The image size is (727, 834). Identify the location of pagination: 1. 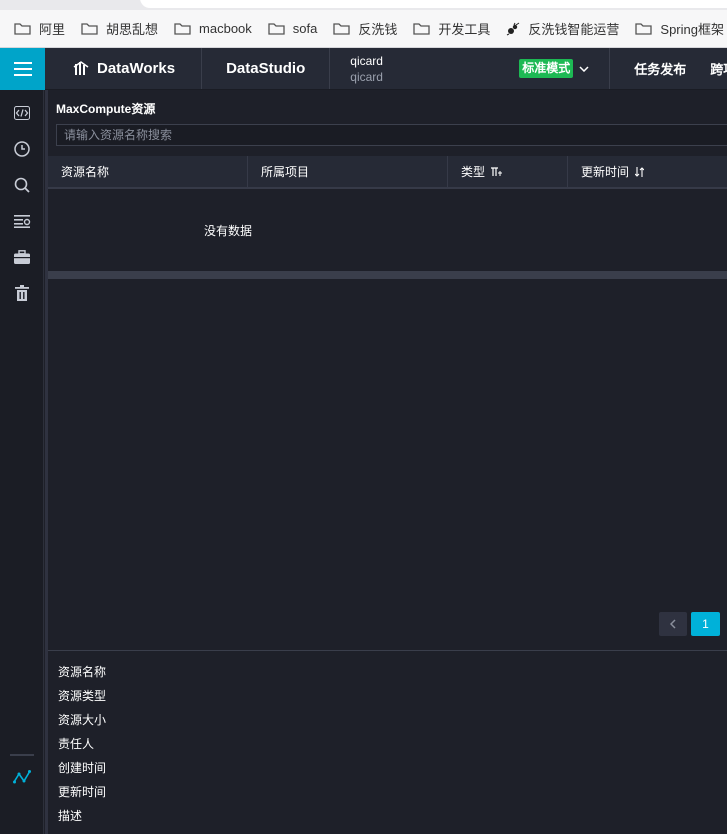
(689, 624).